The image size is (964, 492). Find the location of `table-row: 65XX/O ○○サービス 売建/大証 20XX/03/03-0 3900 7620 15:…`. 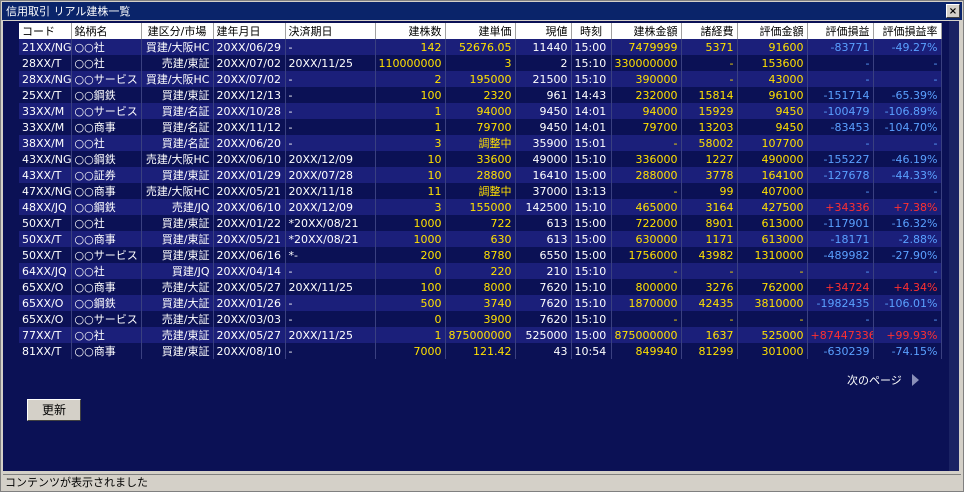

table-row: 65XX/O ○○サービス 売建/大証 20XX/03/03-0 3900 7620 15:… is located at coordinates (480, 319).